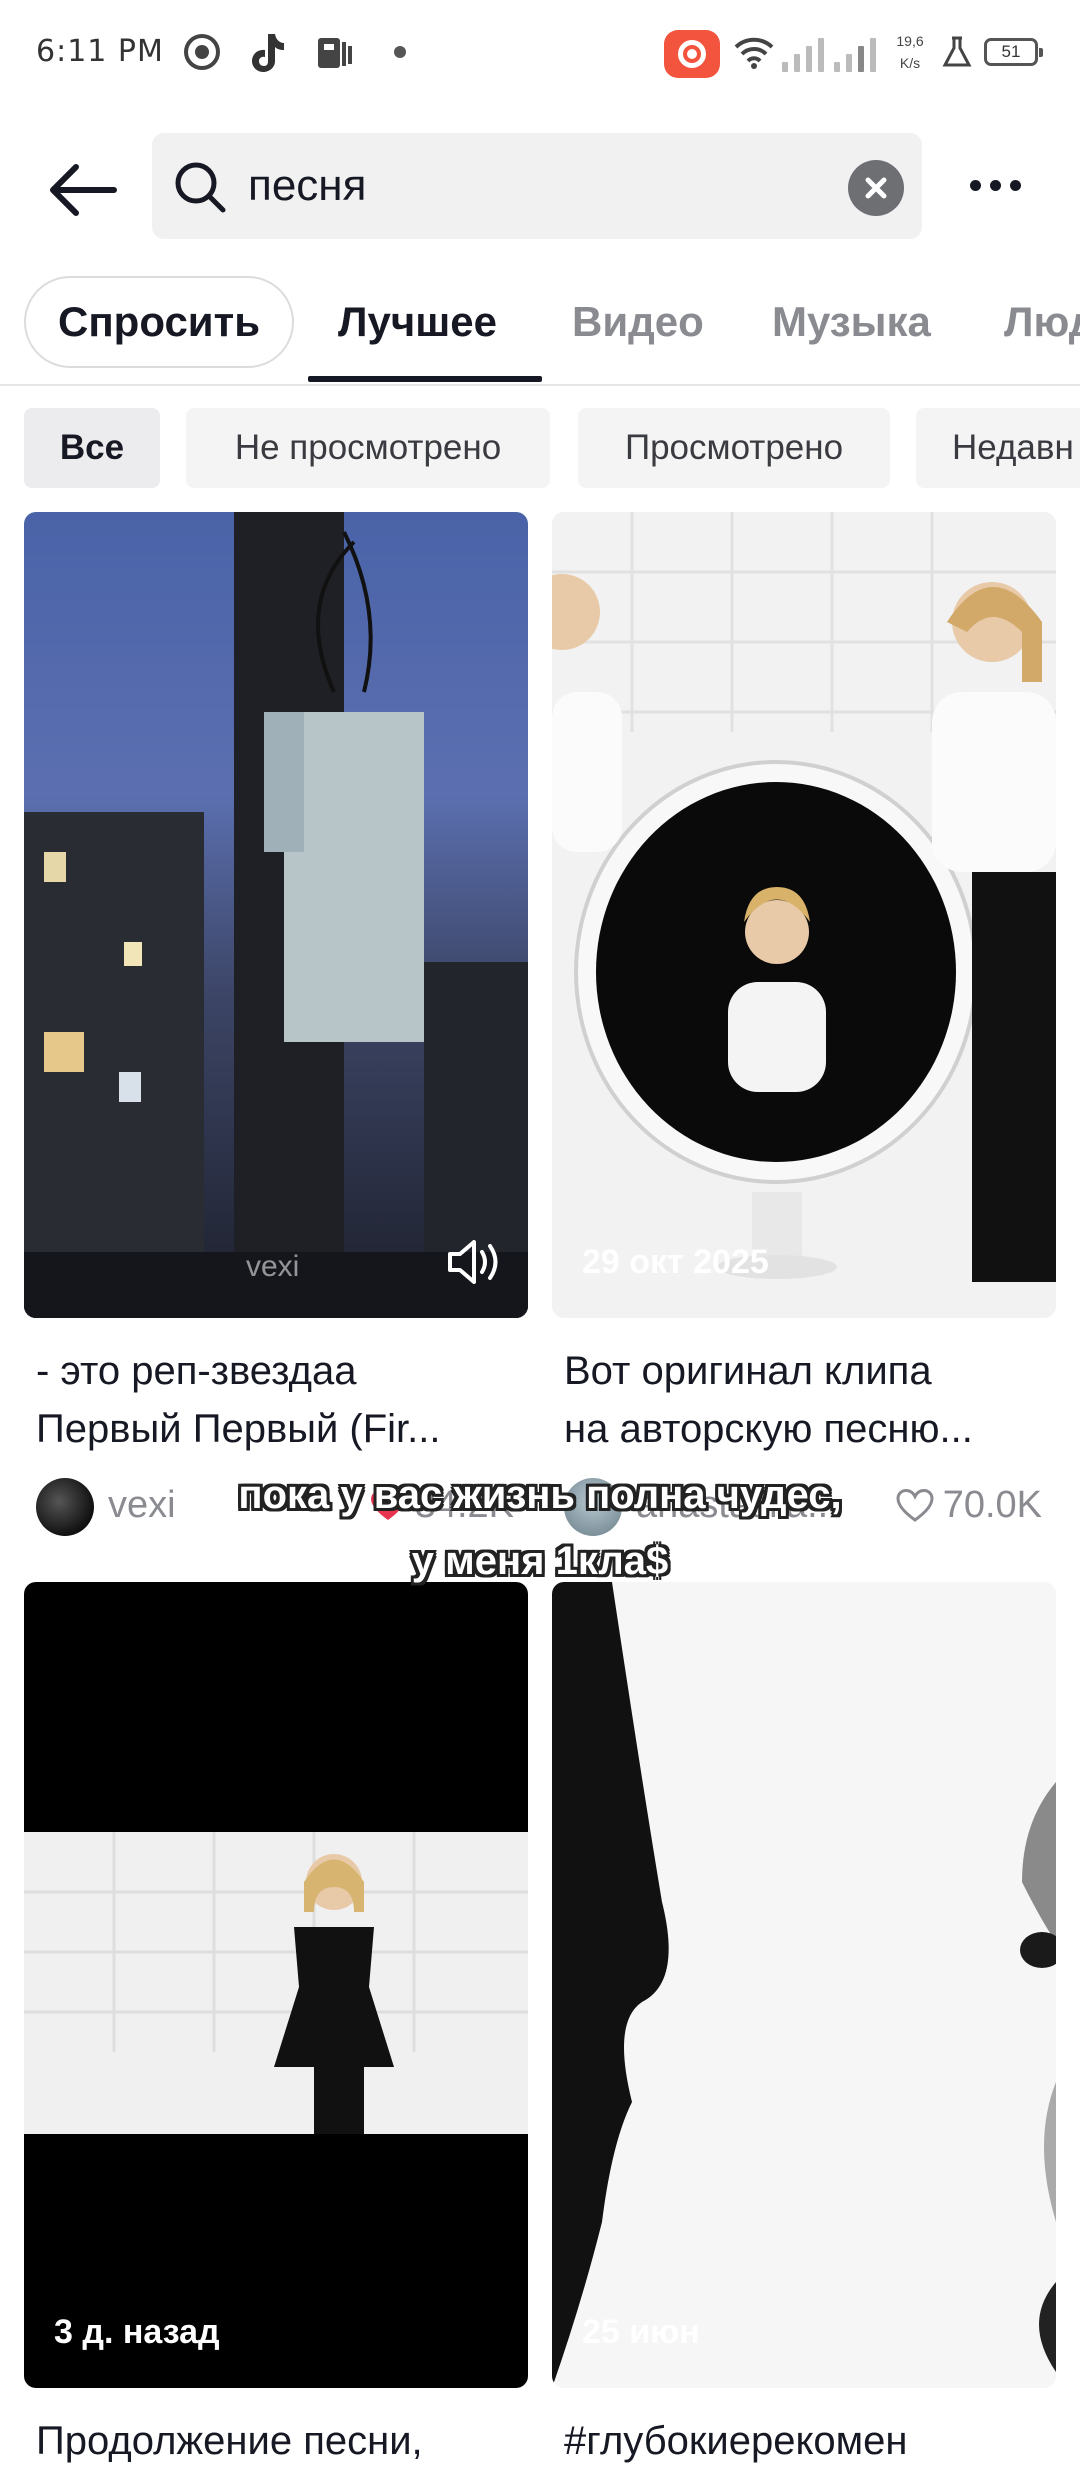 This screenshot has width=1080, height=2470. I want to click on video-watermark: vexi, so click(273, 1266).